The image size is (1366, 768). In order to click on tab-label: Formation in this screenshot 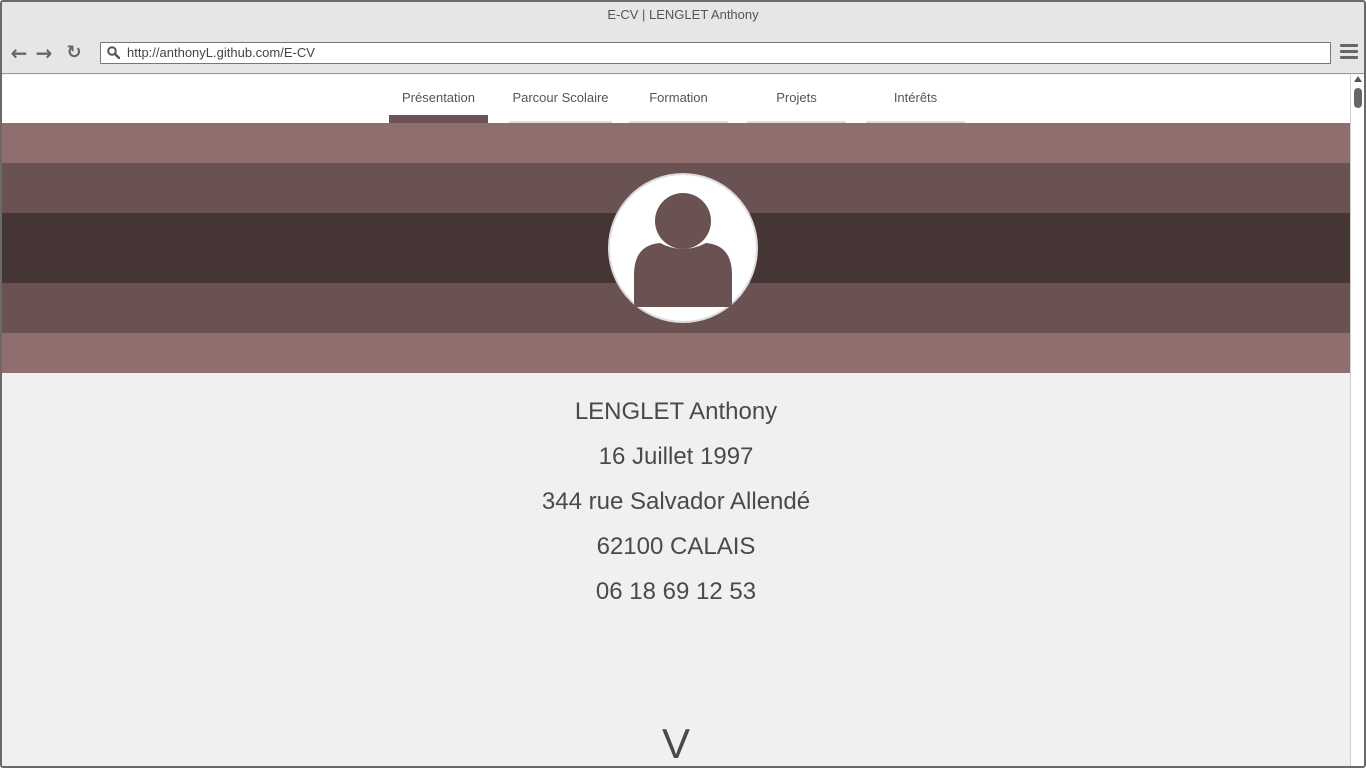, I will do `click(678, 97)`.